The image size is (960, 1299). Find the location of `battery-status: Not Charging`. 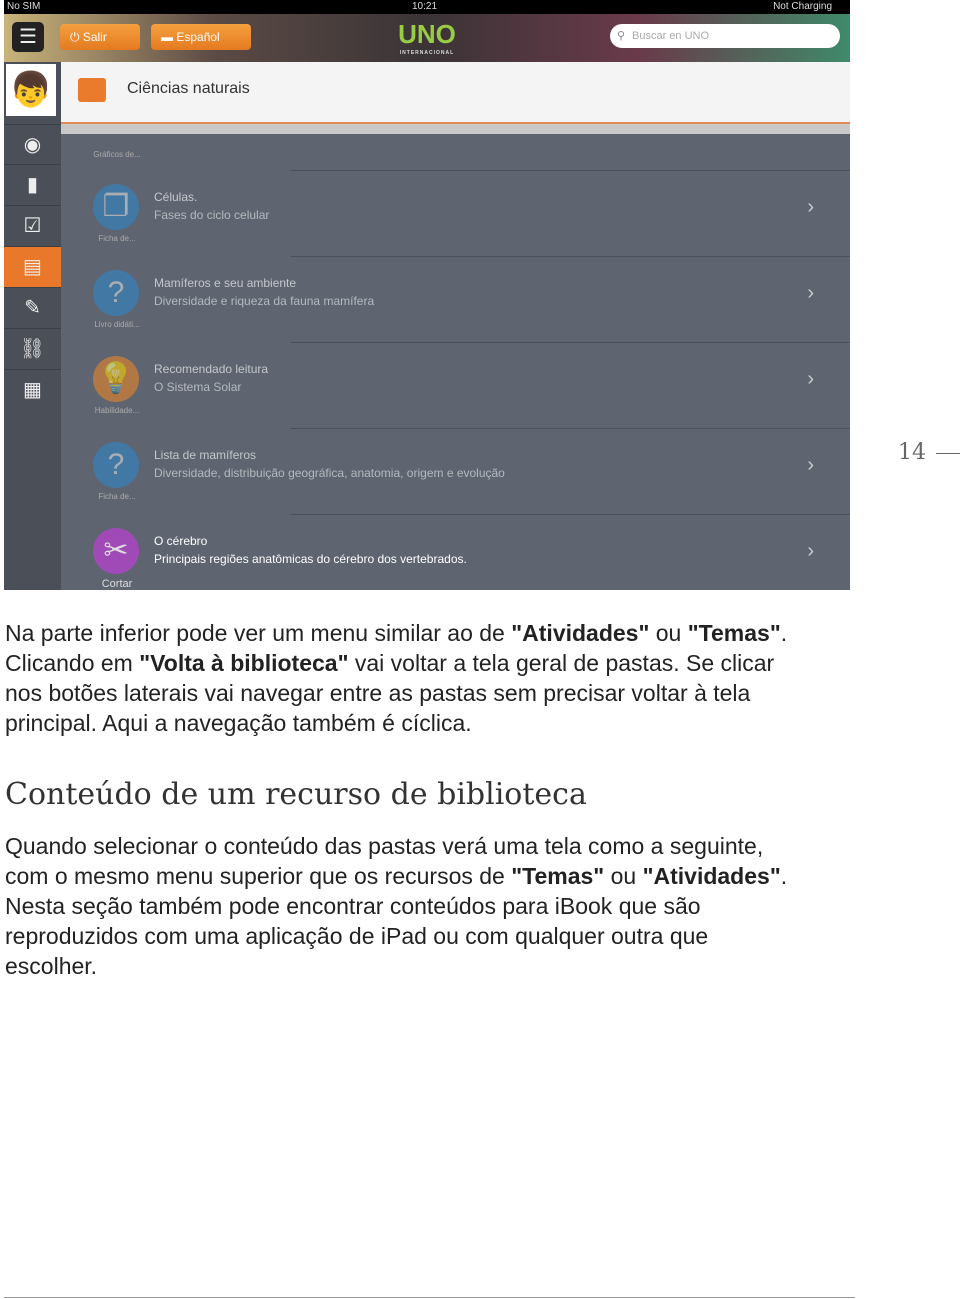

battery-status: Not Charging is located at coordinates (802, 6).